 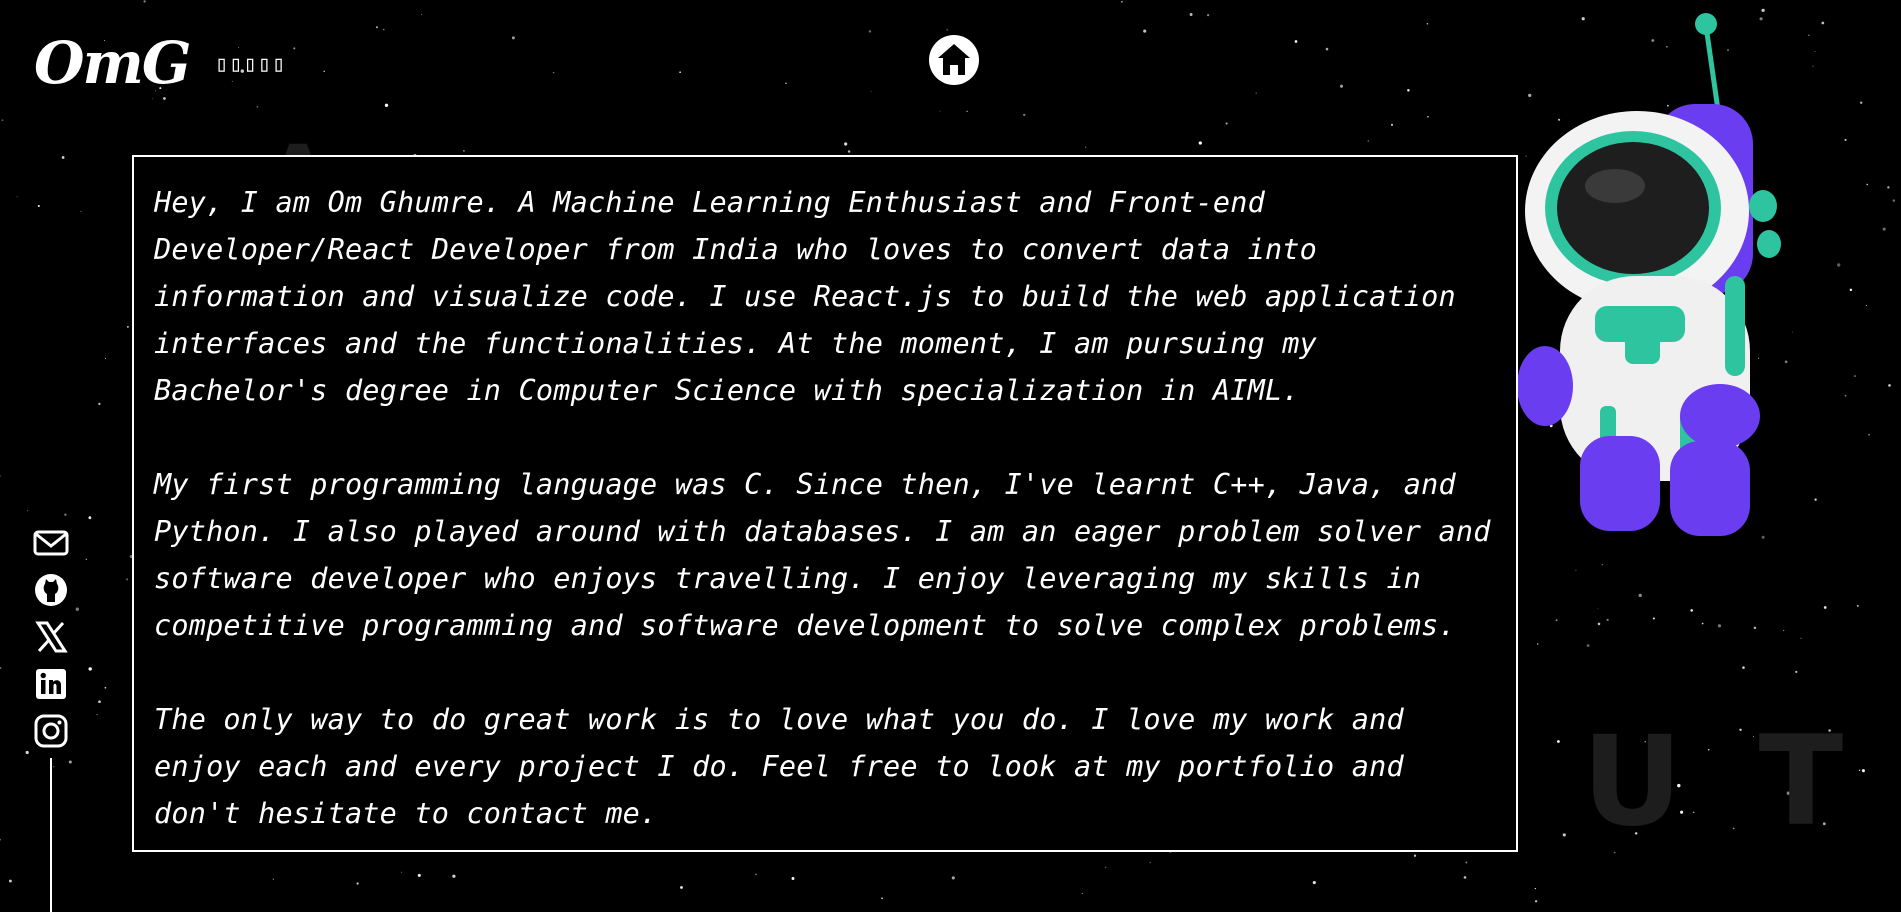 I want to click on x-icon, so click(x=51, y=637).